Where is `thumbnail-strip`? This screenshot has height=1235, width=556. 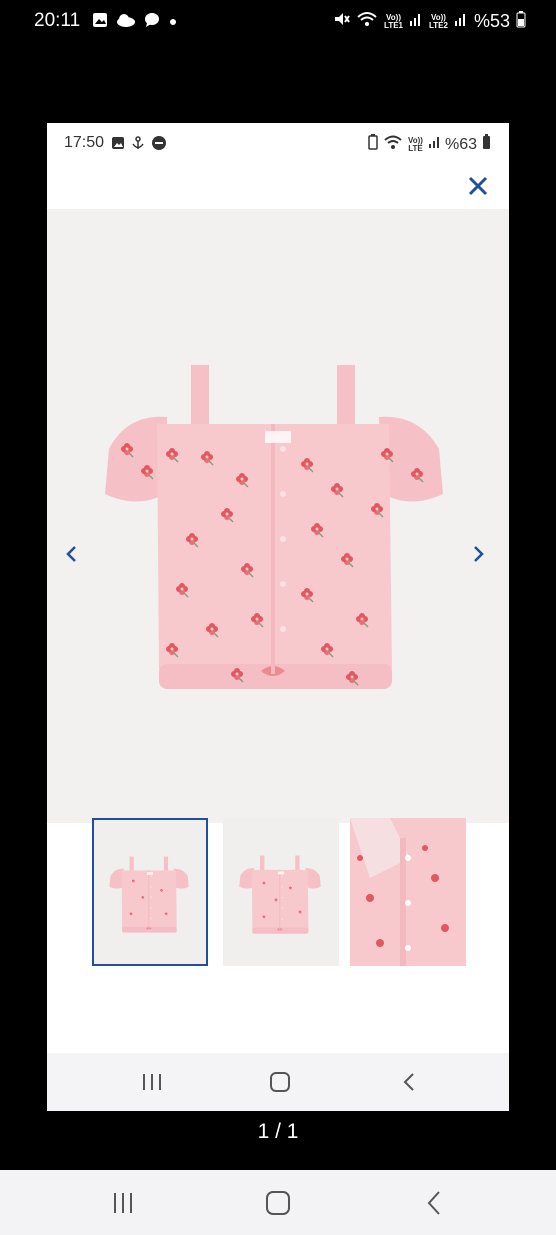 thumbnail-strip is located at coordinates (278, 893).